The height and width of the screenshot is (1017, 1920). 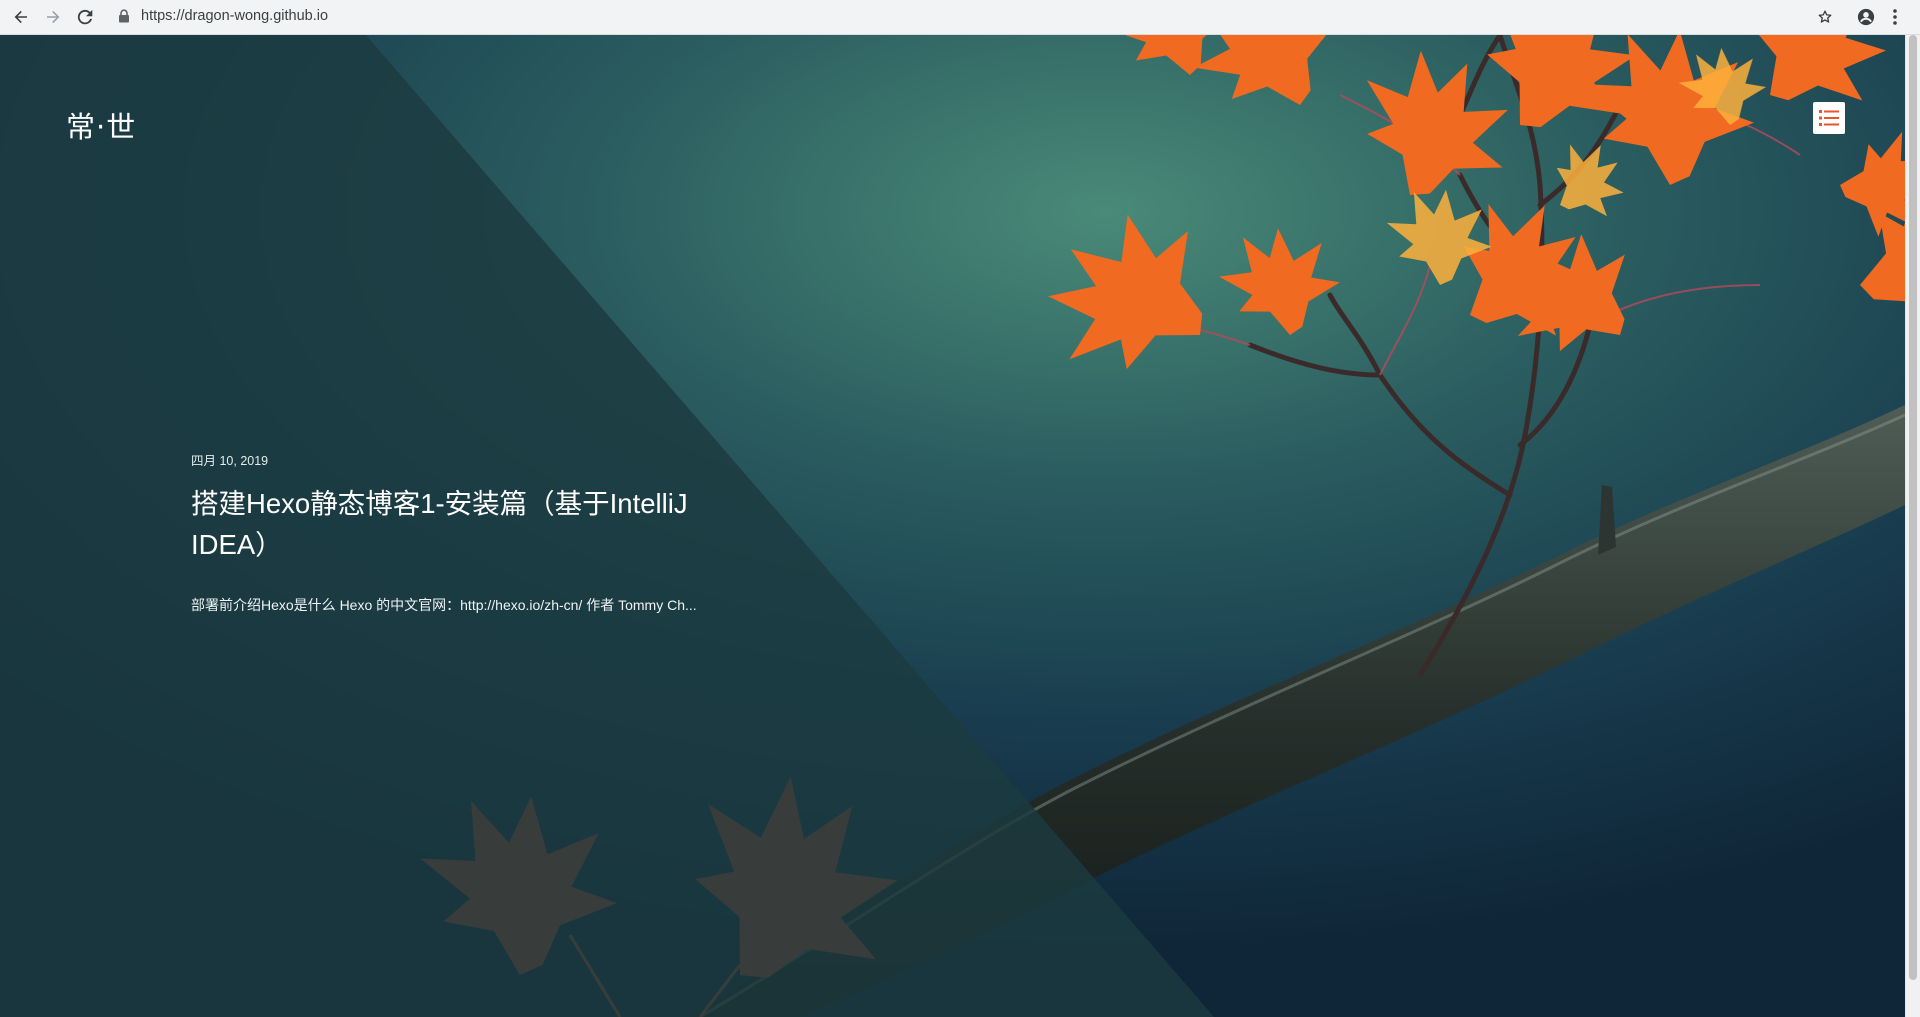 I want to click on kebab-menu-icon, so click(x=1895, y=17).